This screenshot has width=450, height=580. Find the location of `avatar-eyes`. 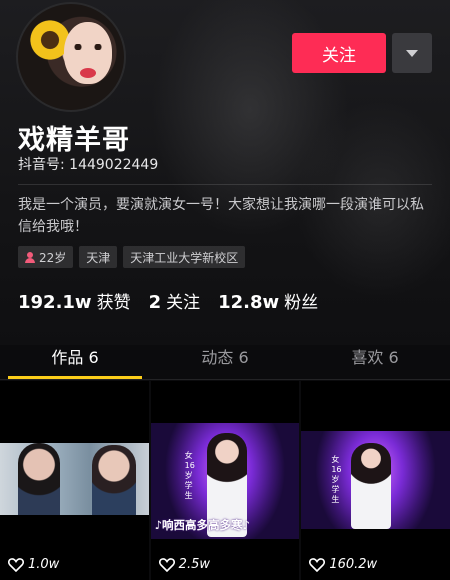

avatar-eyes is located at coordinates (88, 47).